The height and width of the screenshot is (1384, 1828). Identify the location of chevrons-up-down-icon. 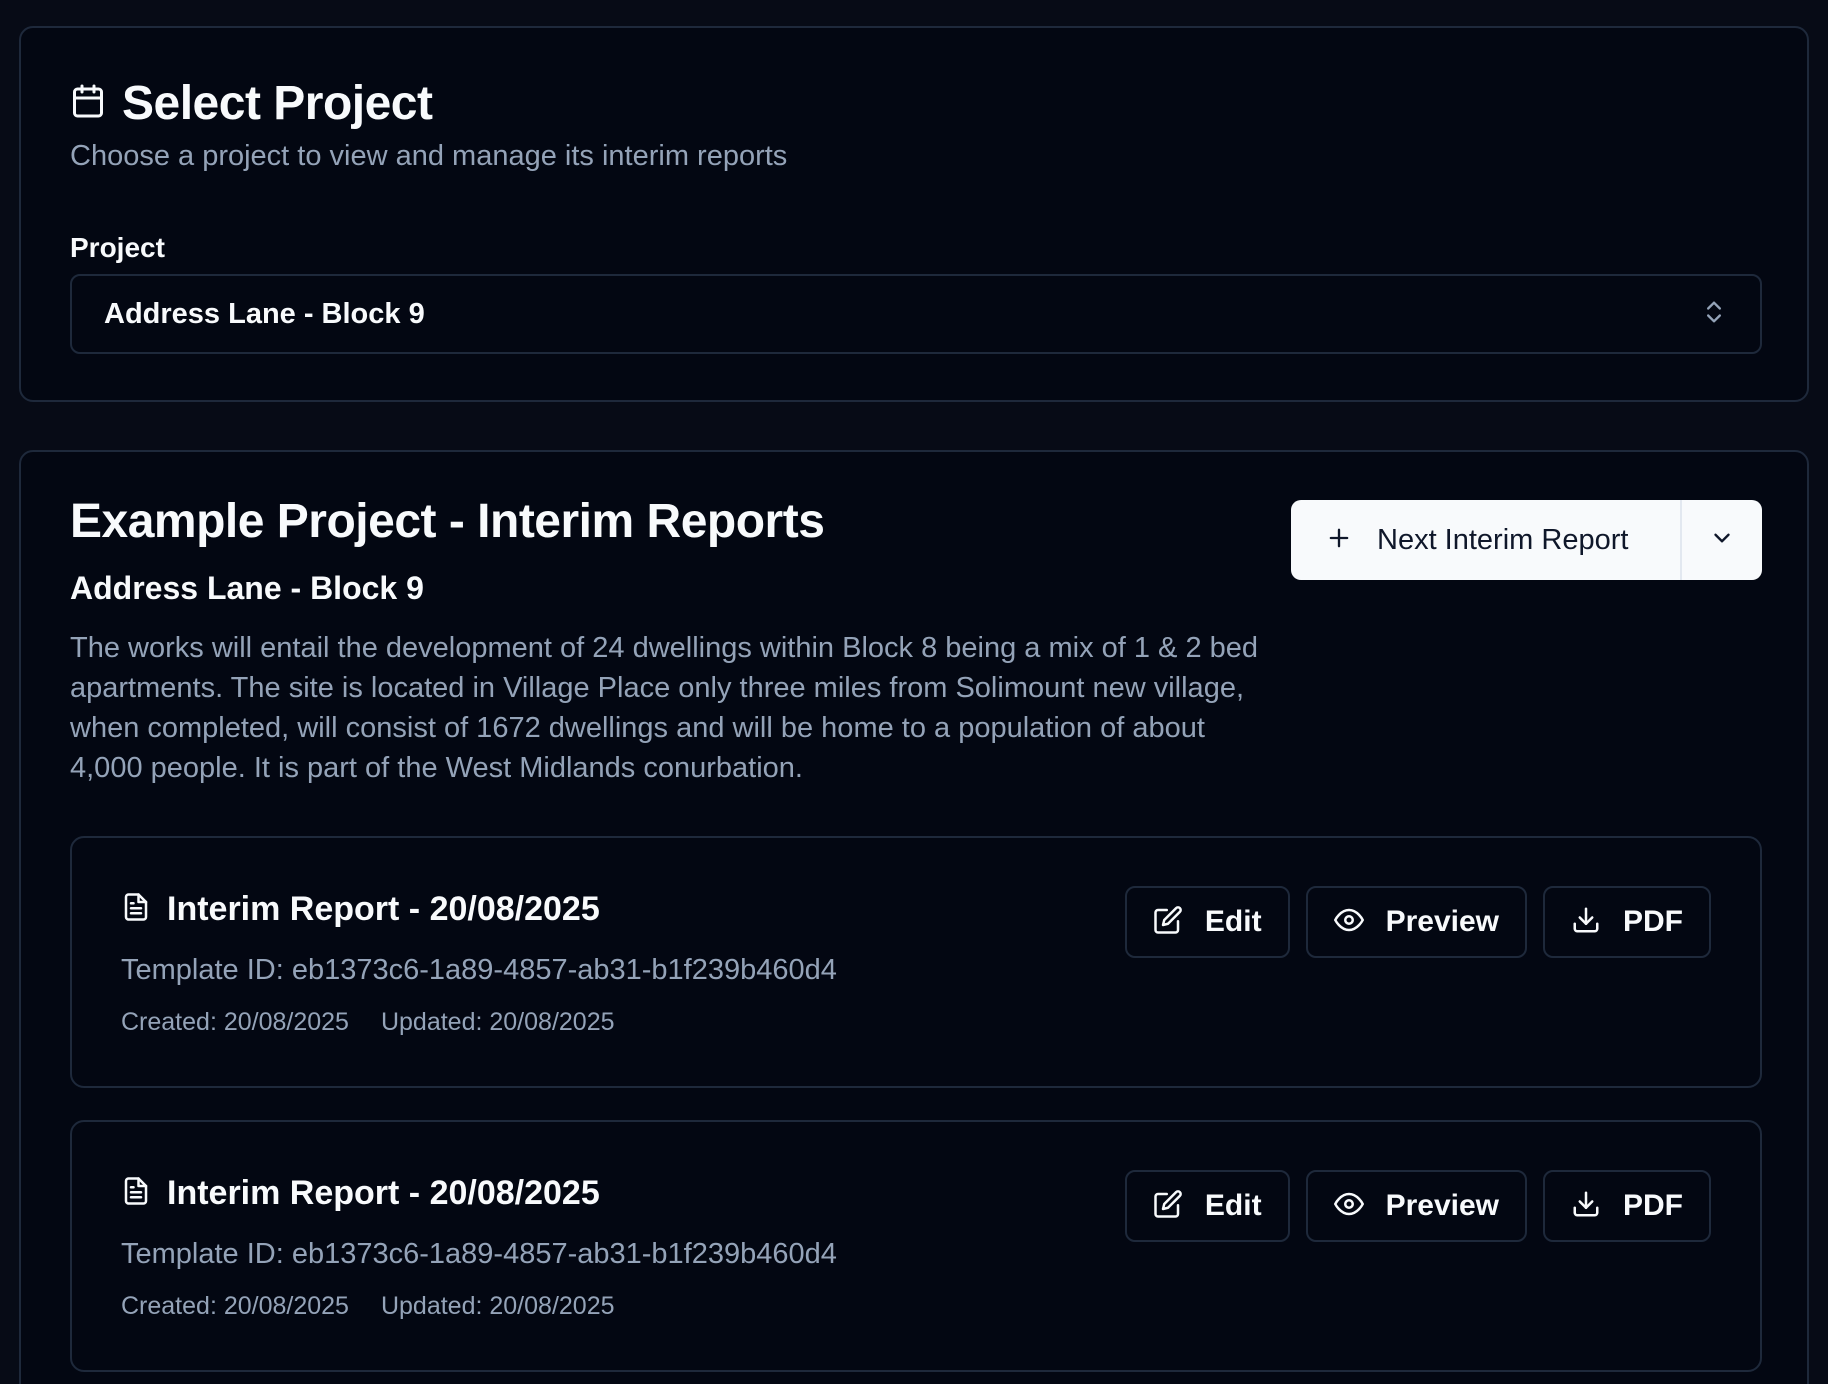
(1714, 314).